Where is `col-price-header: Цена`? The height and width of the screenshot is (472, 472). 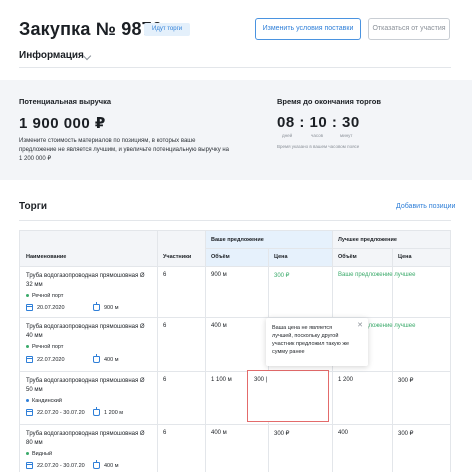
col-price-header: Цена is located at coordinates (281, 257).